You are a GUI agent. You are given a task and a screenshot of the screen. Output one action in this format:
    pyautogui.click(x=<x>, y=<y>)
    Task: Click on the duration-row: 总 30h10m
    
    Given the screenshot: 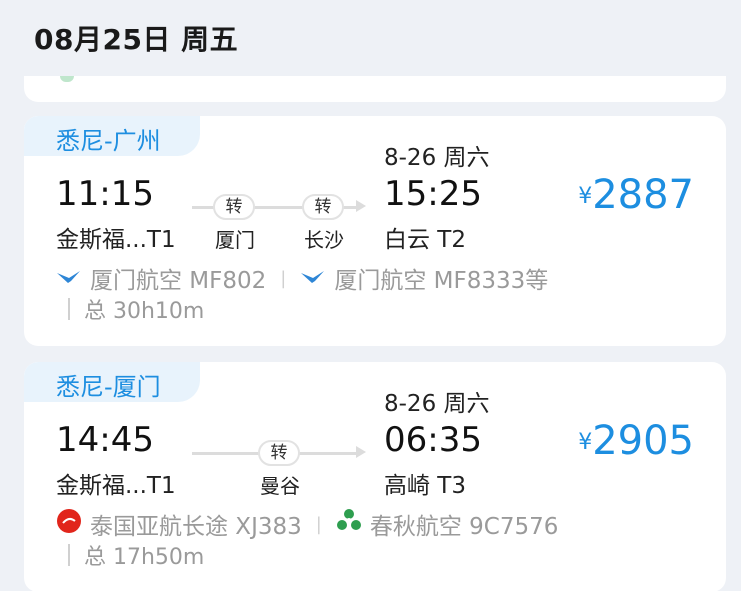 What is the action you would take?
    pyautogui.click(x=130, y=309)
    